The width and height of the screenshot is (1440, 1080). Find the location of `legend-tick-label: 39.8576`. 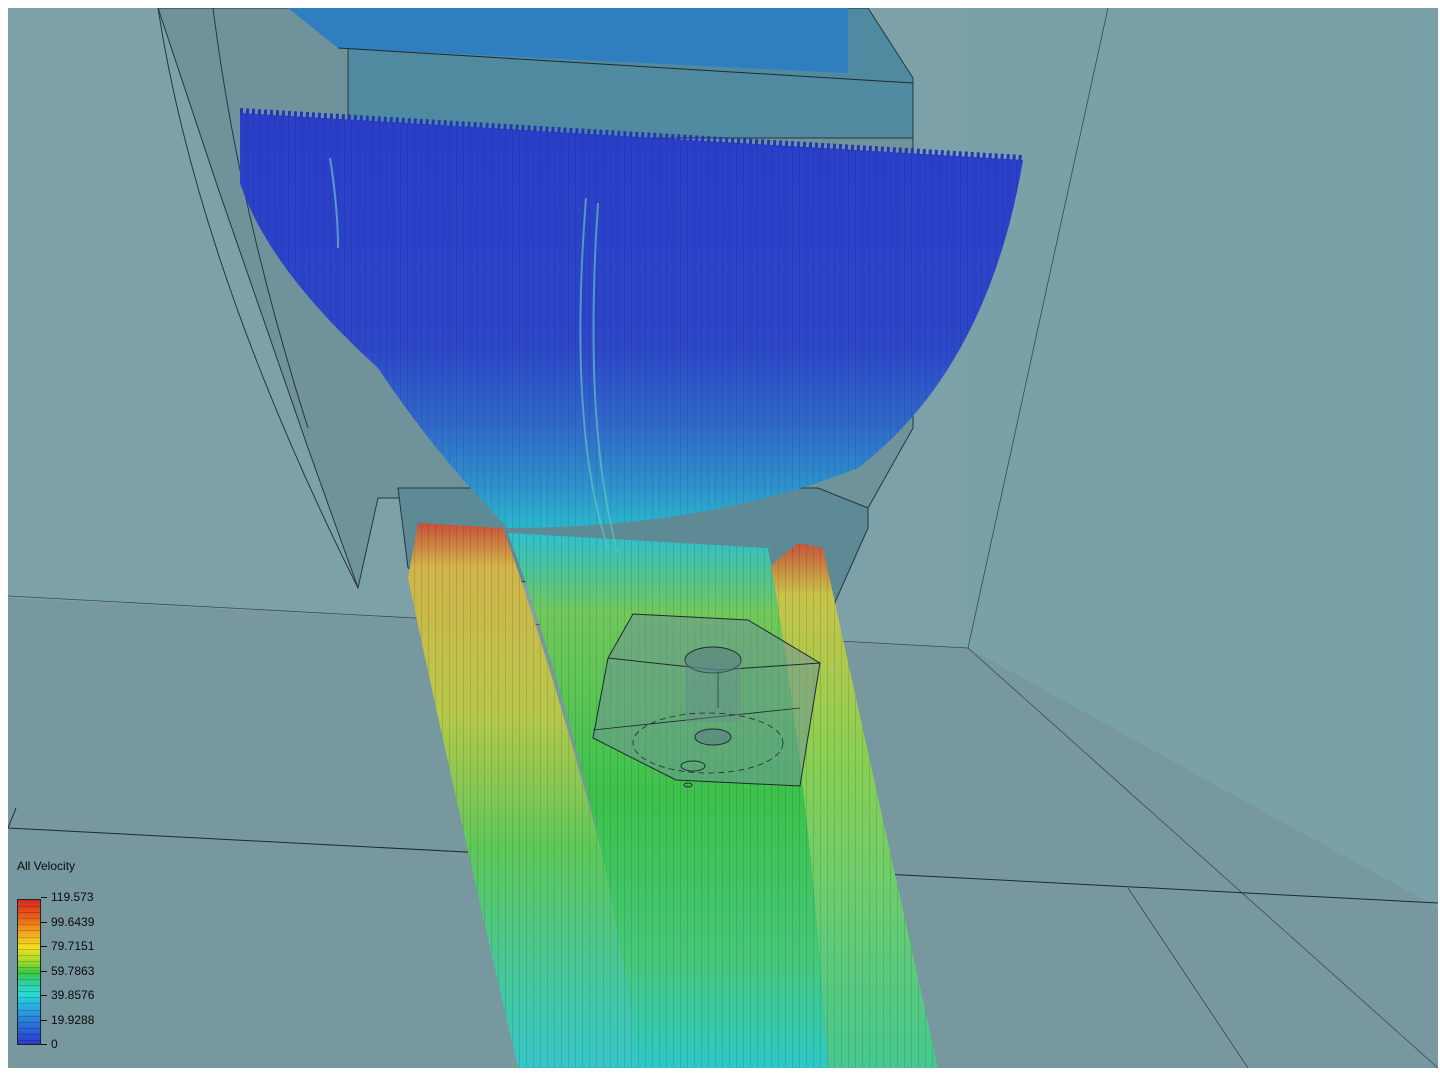

legend-tick-label: 39.8576 is located at coordinates (73, 995).